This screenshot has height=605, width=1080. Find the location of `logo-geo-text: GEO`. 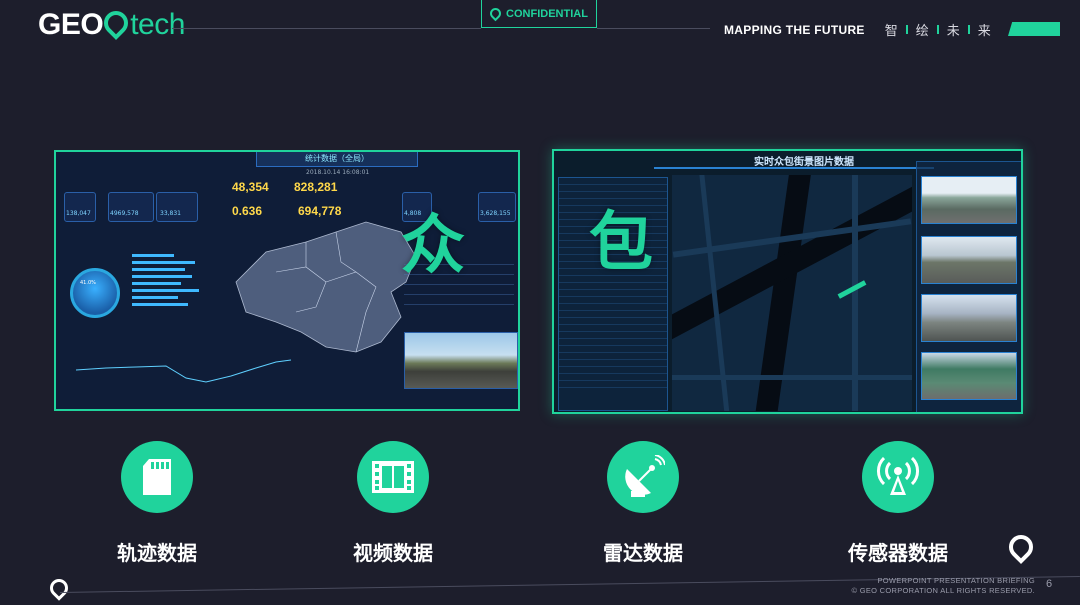

logo-geo-text: GEO is located at coordinates (71, 24).